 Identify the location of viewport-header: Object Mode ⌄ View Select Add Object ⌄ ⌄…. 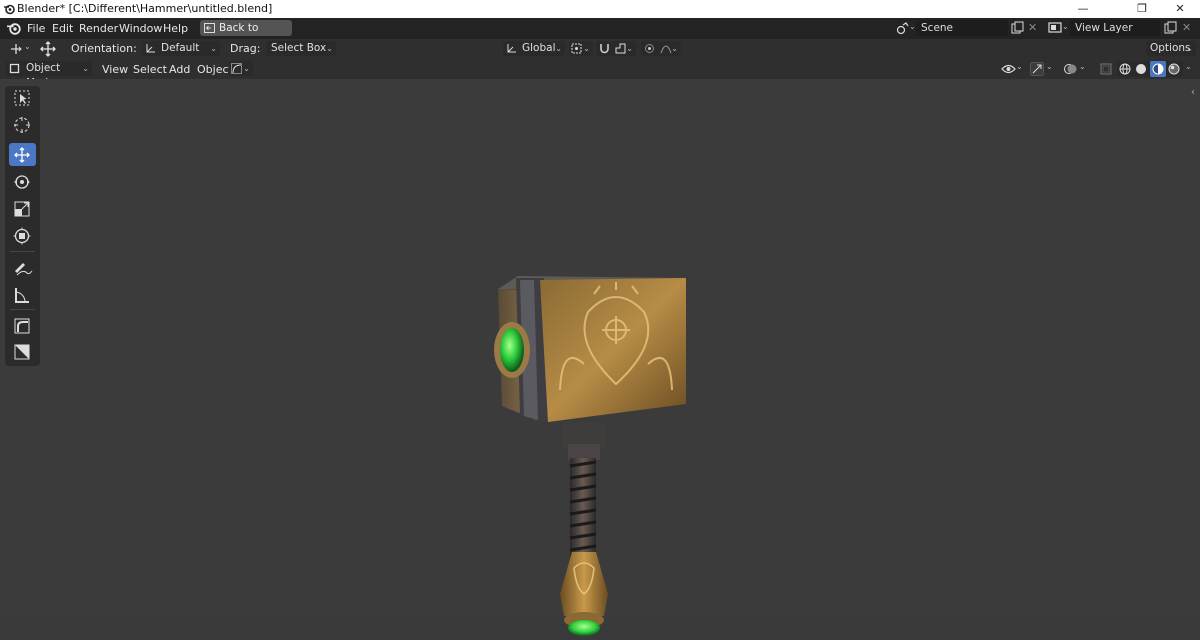
(600, 74).